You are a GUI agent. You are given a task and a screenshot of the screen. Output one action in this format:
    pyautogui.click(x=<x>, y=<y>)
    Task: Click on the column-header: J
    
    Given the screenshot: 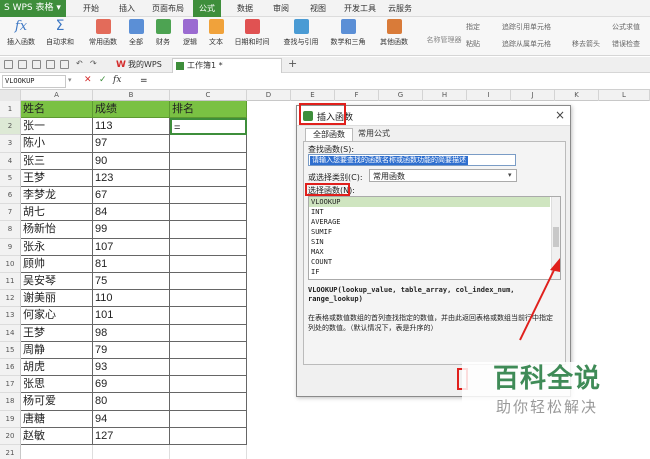 What is the action you would take?
    pyautogui.click(x=533, y=95)
    